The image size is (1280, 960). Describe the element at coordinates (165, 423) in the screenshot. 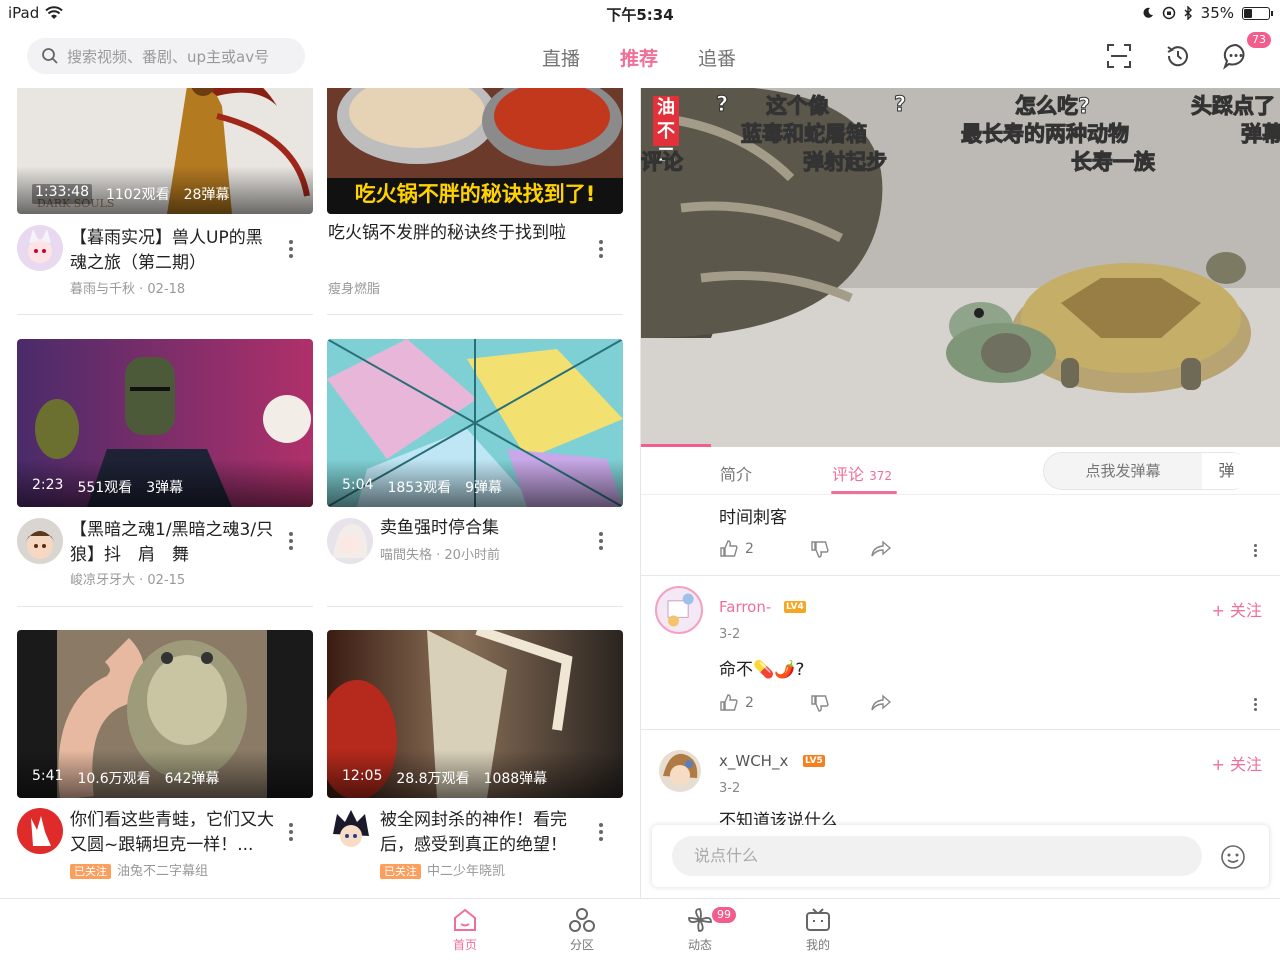

I see `video-thumbnail: 2:23 551观看 3弹幕` at that location.